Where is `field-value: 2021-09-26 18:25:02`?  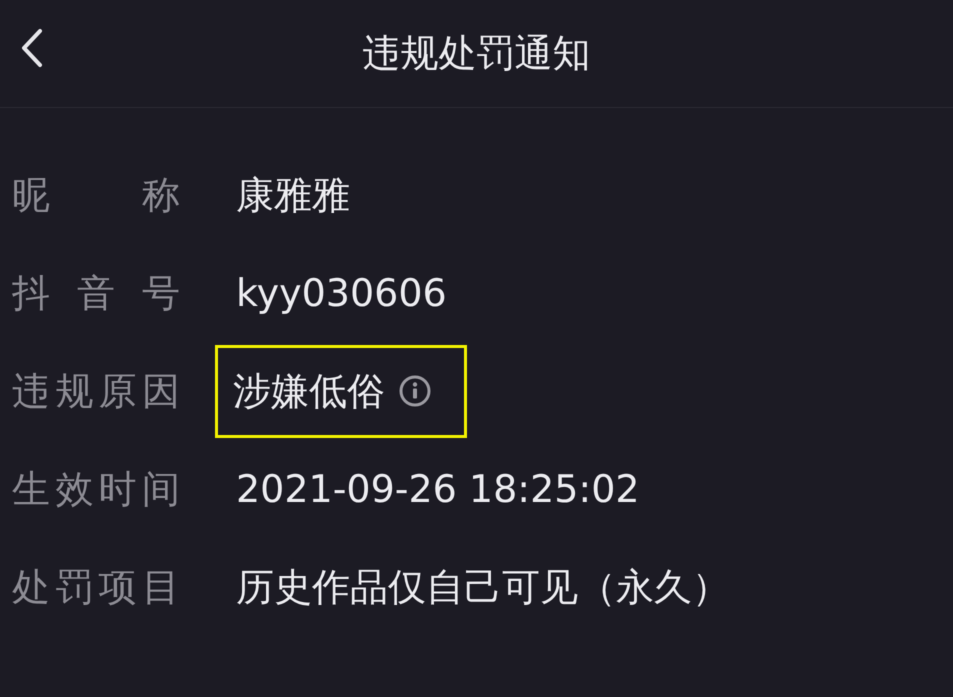
field-value: 2021-09-26 18:25:02 is located at coordinates (438, 489).